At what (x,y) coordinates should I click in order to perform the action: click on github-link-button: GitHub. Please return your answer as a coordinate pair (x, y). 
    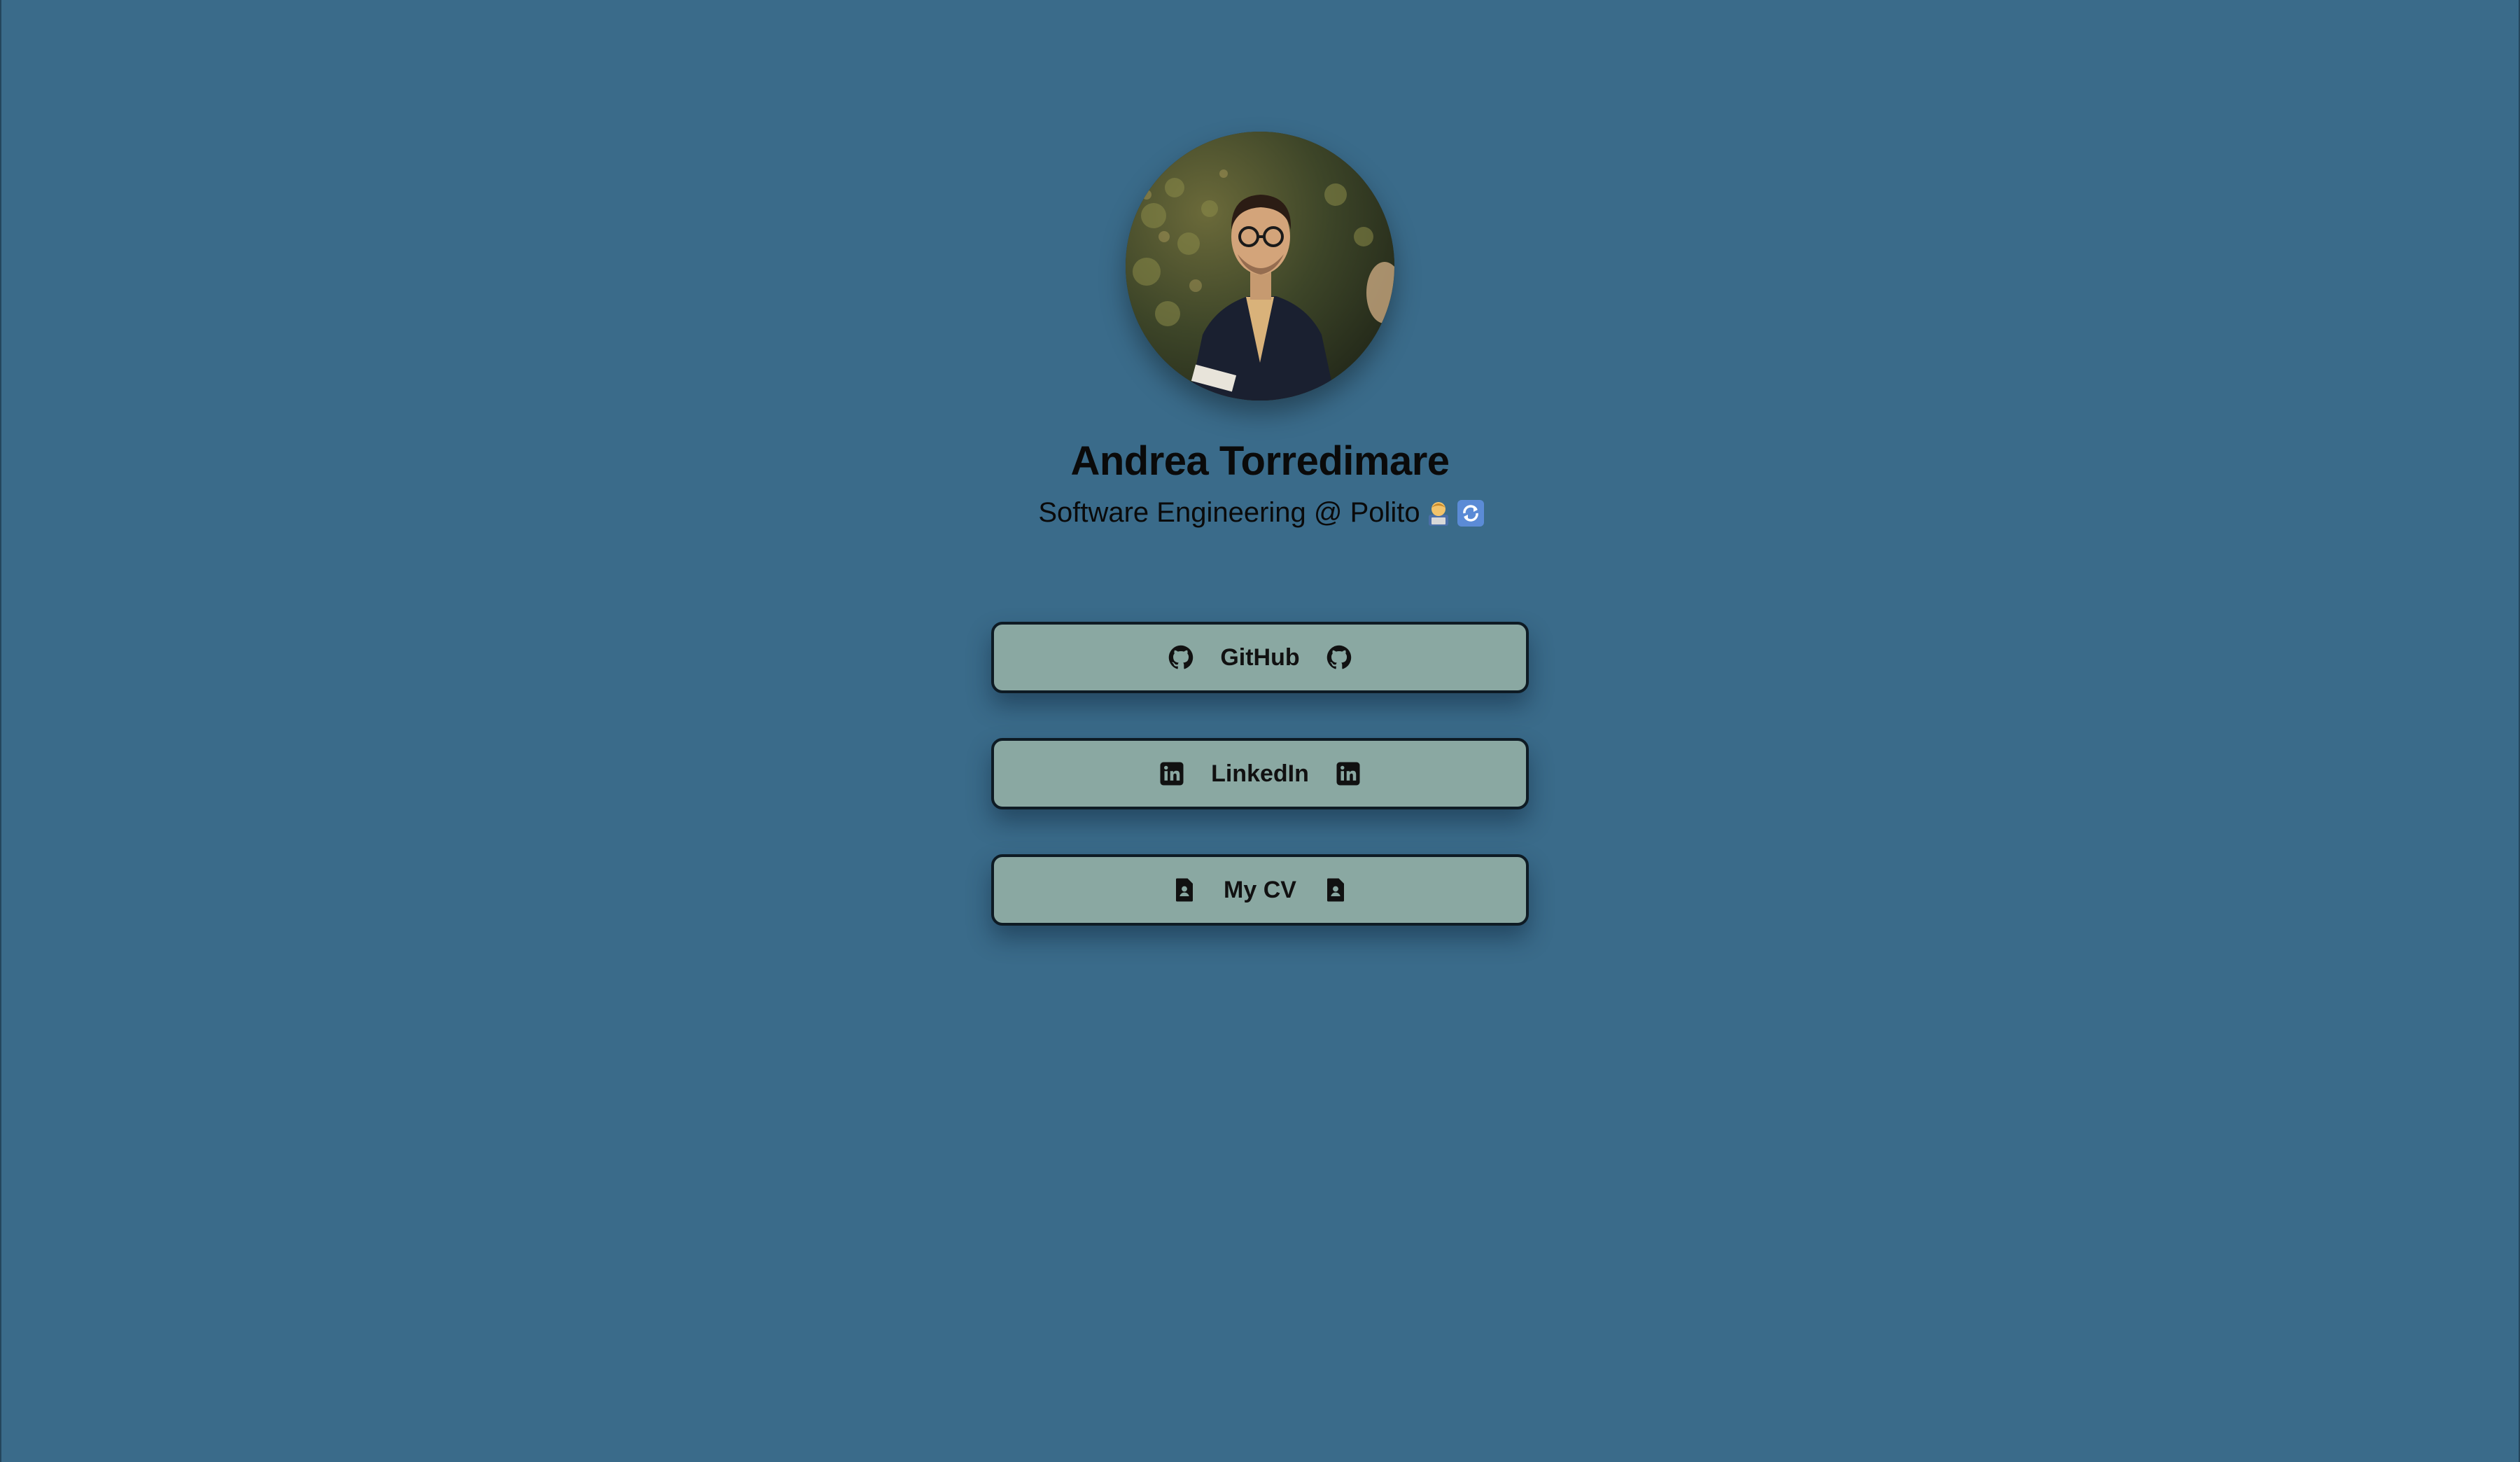
    Looking at the image, I should click on (1260, 657).